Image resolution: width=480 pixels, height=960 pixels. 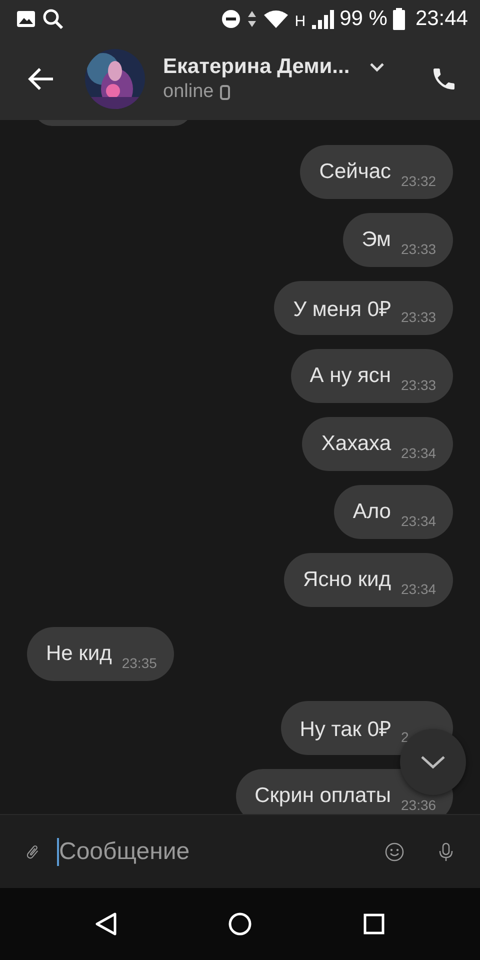 I want to click on recents-nav-icon, so click(x=373, y=924).